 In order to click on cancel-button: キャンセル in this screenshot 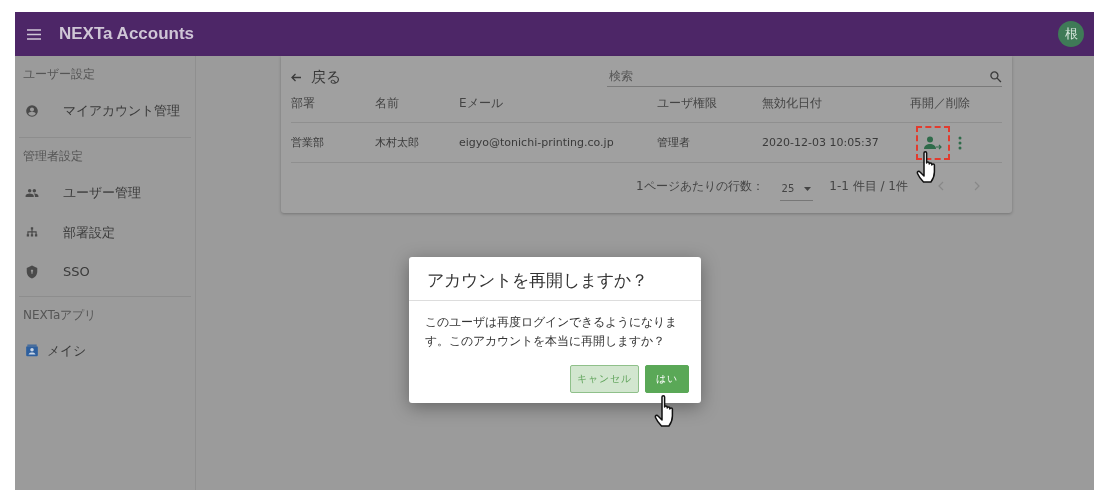, I will do `click(604, 379)`.